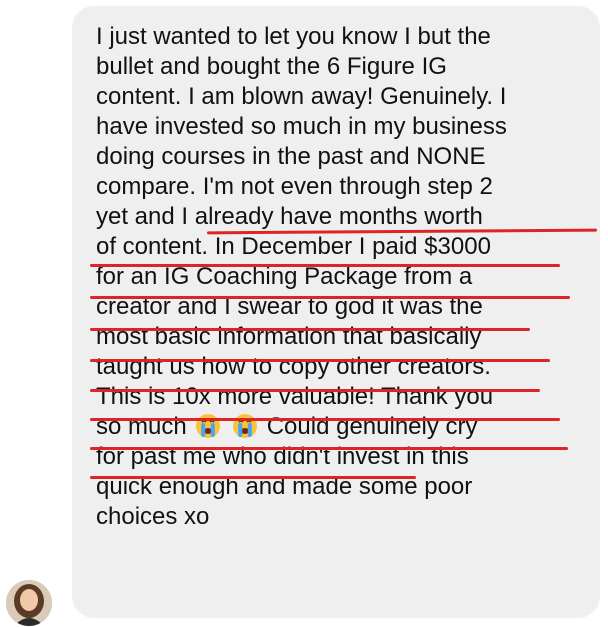  What do you see at coordinates (289, 336) in the screenshot?
I see `message-line: most basic information that basically` at bounding box center [289, 336].